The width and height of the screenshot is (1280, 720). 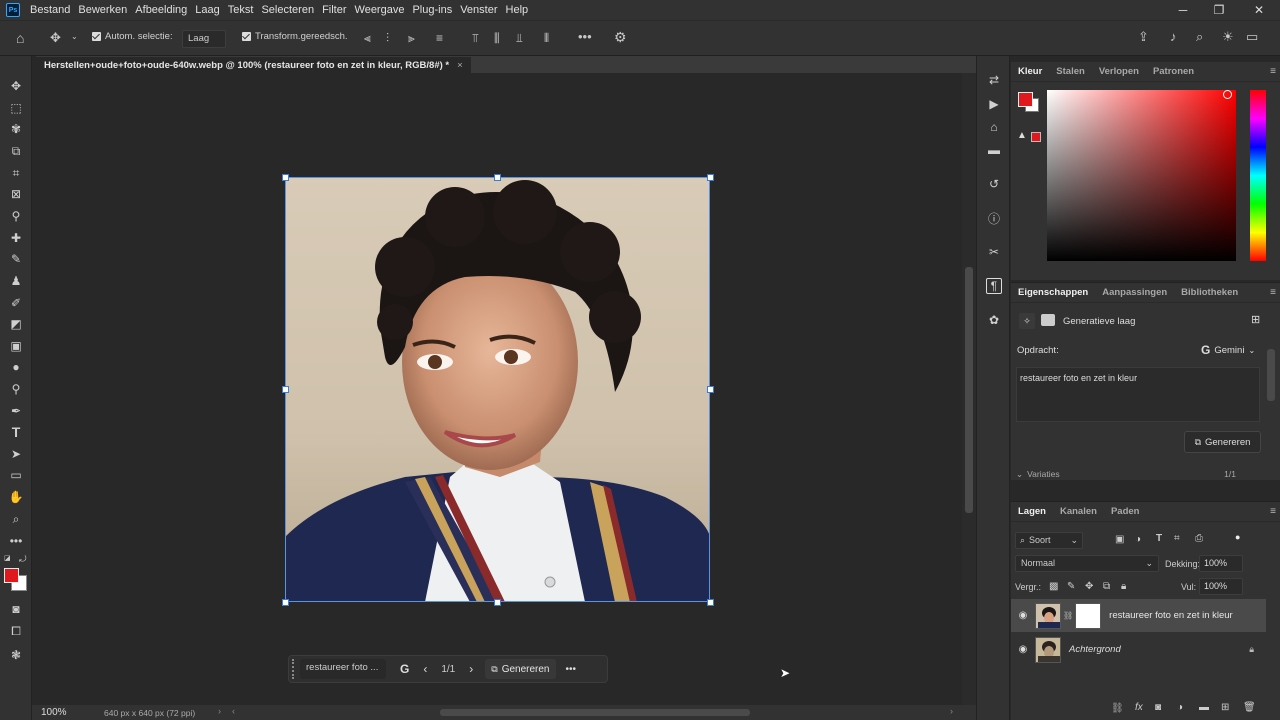 I want to click on play-actions-icon: ▶, so click(x=994, y=104).